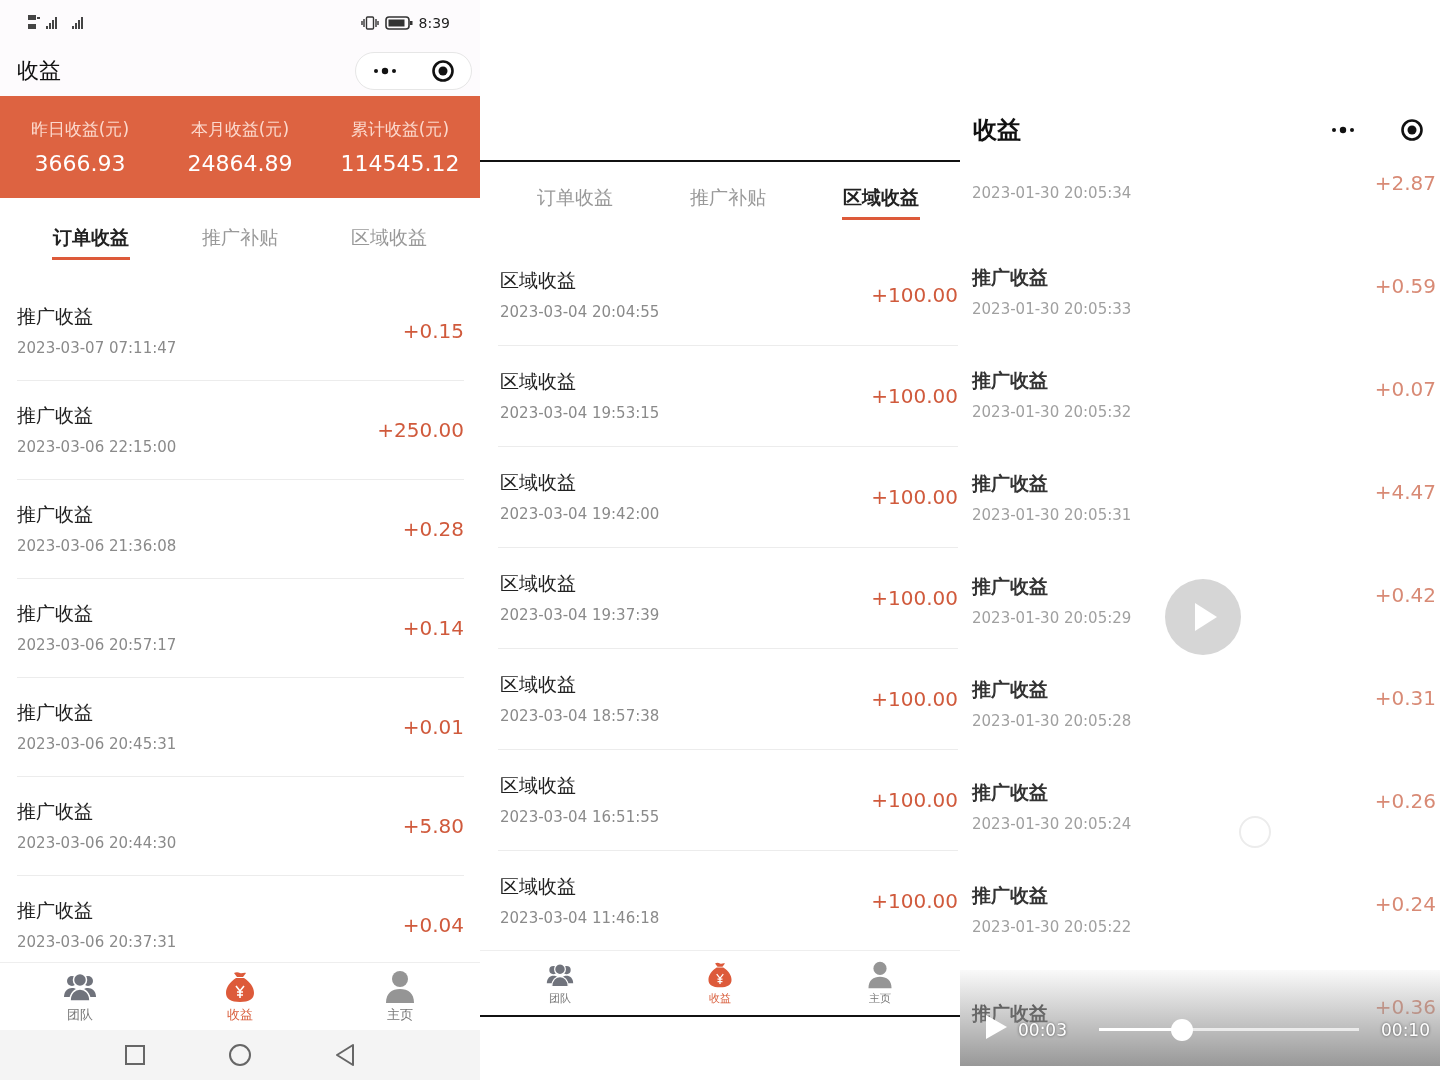  Describe the element at coordinates (1182, 1030) in the screenshot. I see `slider-thumb` at that location.